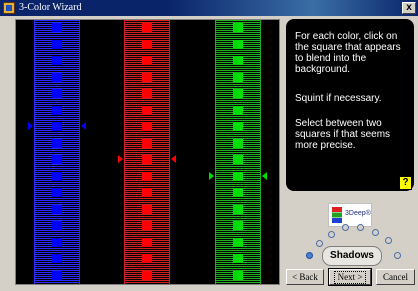  What do you see at coordinates (409, 8) in the screenshot?
I see `close-button: x` at bounding box center [409, 8].